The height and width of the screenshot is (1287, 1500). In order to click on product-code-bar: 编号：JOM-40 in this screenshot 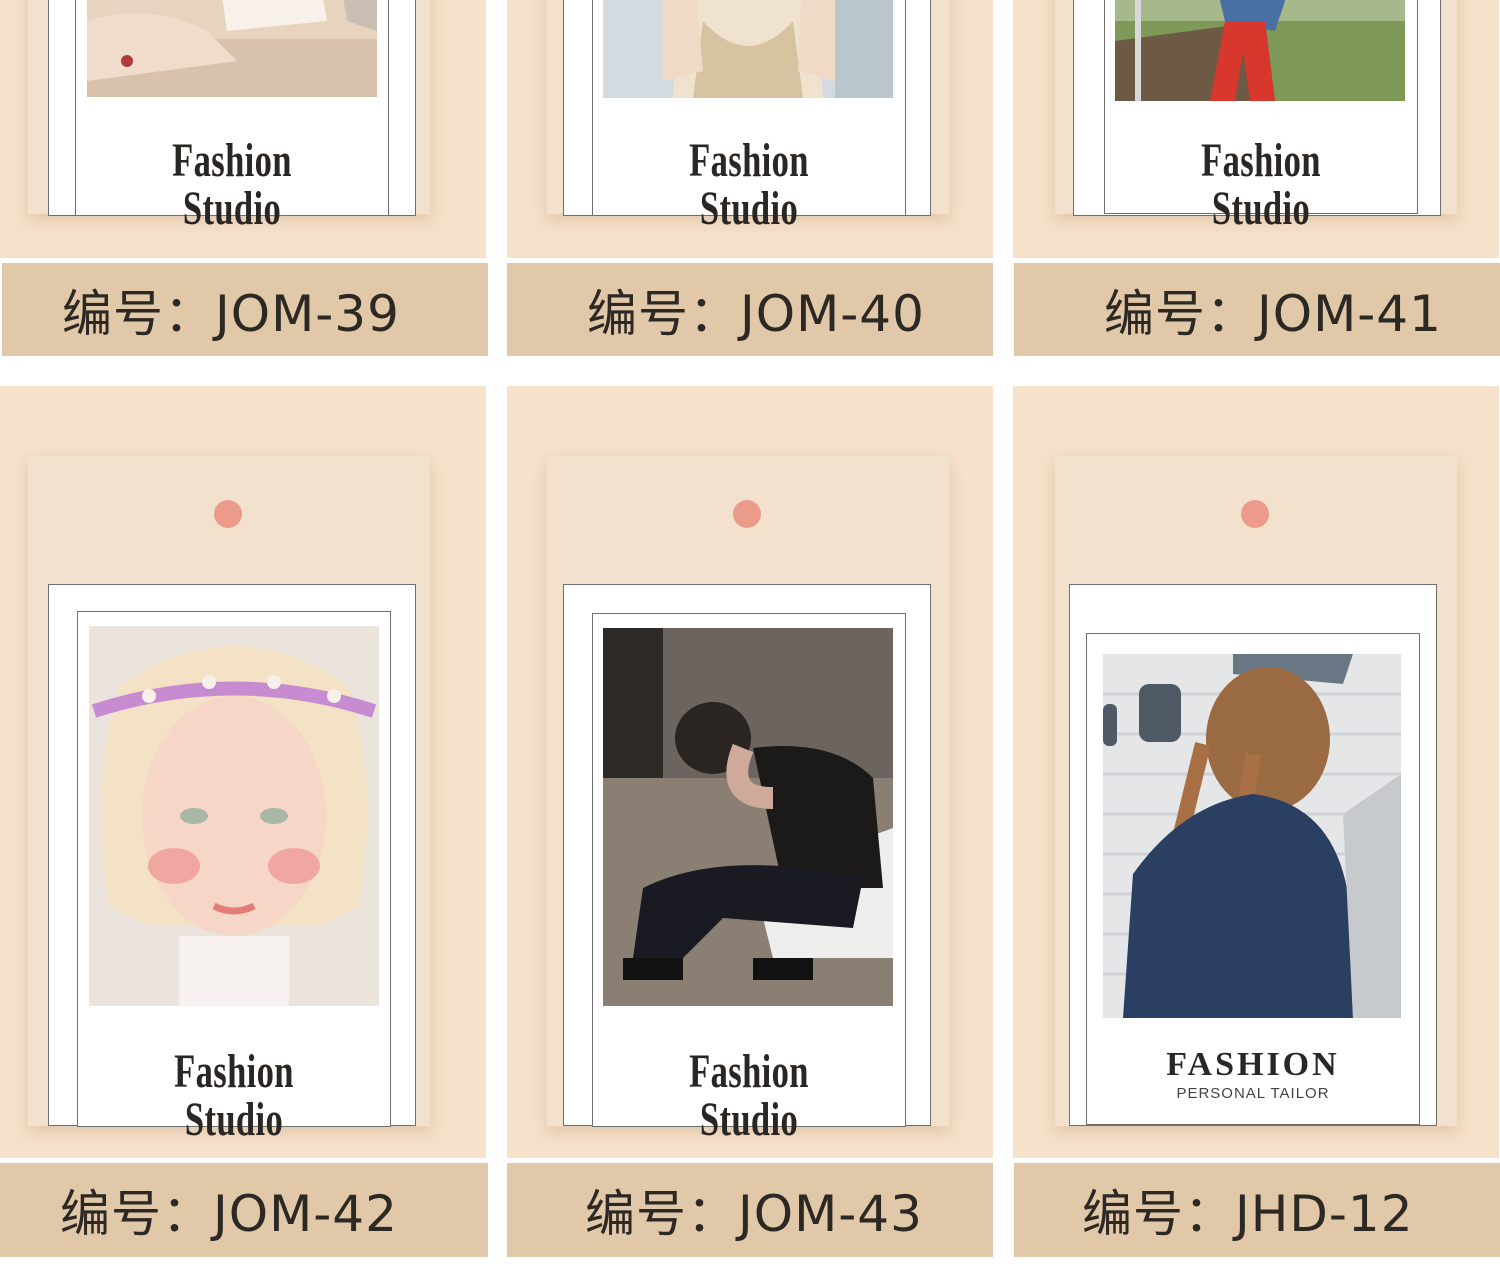, I will do `click(750, 309)`.